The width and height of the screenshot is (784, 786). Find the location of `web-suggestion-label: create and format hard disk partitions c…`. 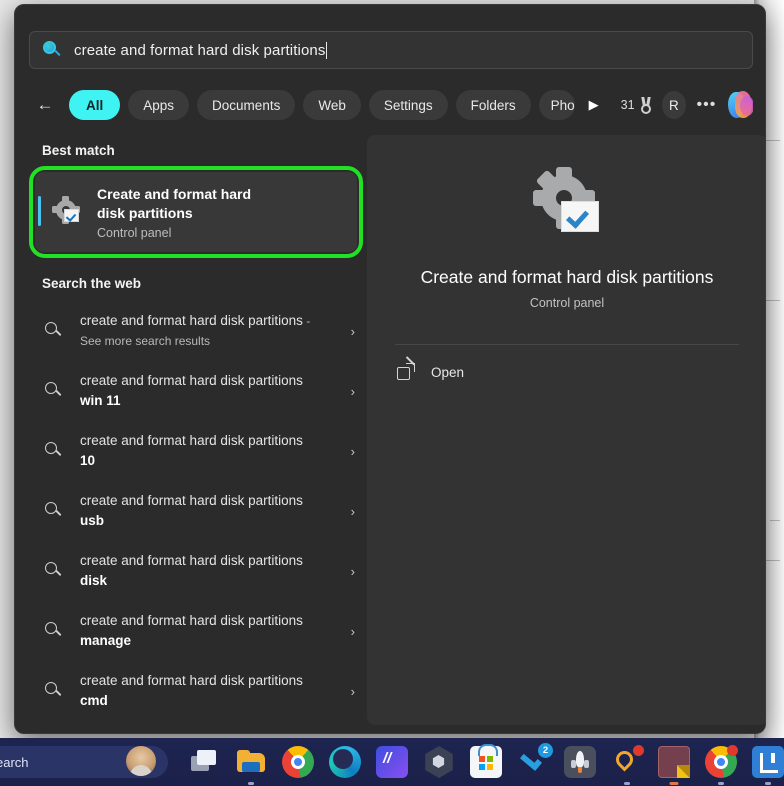

web-suggestion-label: create and format hard disk partitions c… is located at coordinates (191, 690).